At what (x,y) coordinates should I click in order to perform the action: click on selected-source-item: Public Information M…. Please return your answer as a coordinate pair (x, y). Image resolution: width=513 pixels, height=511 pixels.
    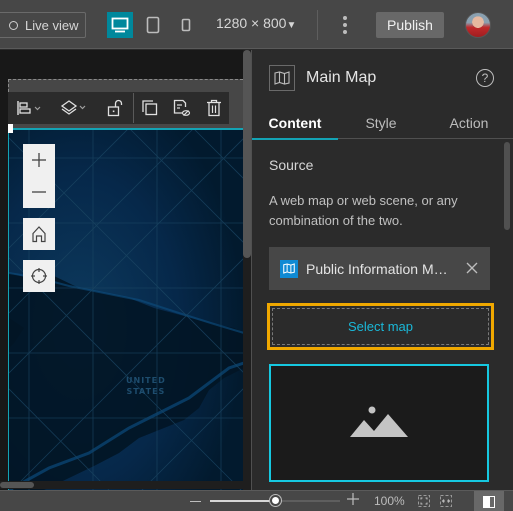
    Looking at the image, I should click on (379, 268).